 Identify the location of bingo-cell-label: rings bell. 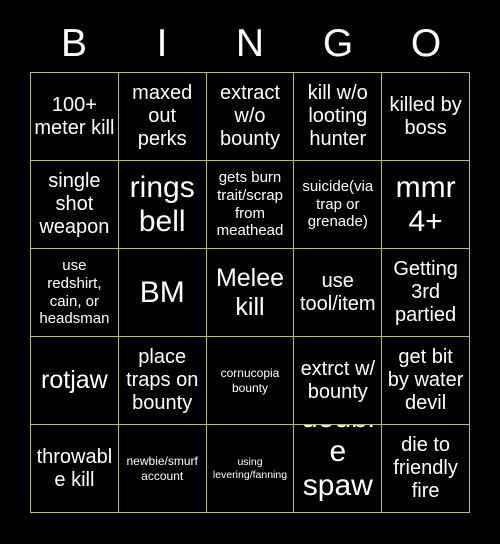
(162, 204).